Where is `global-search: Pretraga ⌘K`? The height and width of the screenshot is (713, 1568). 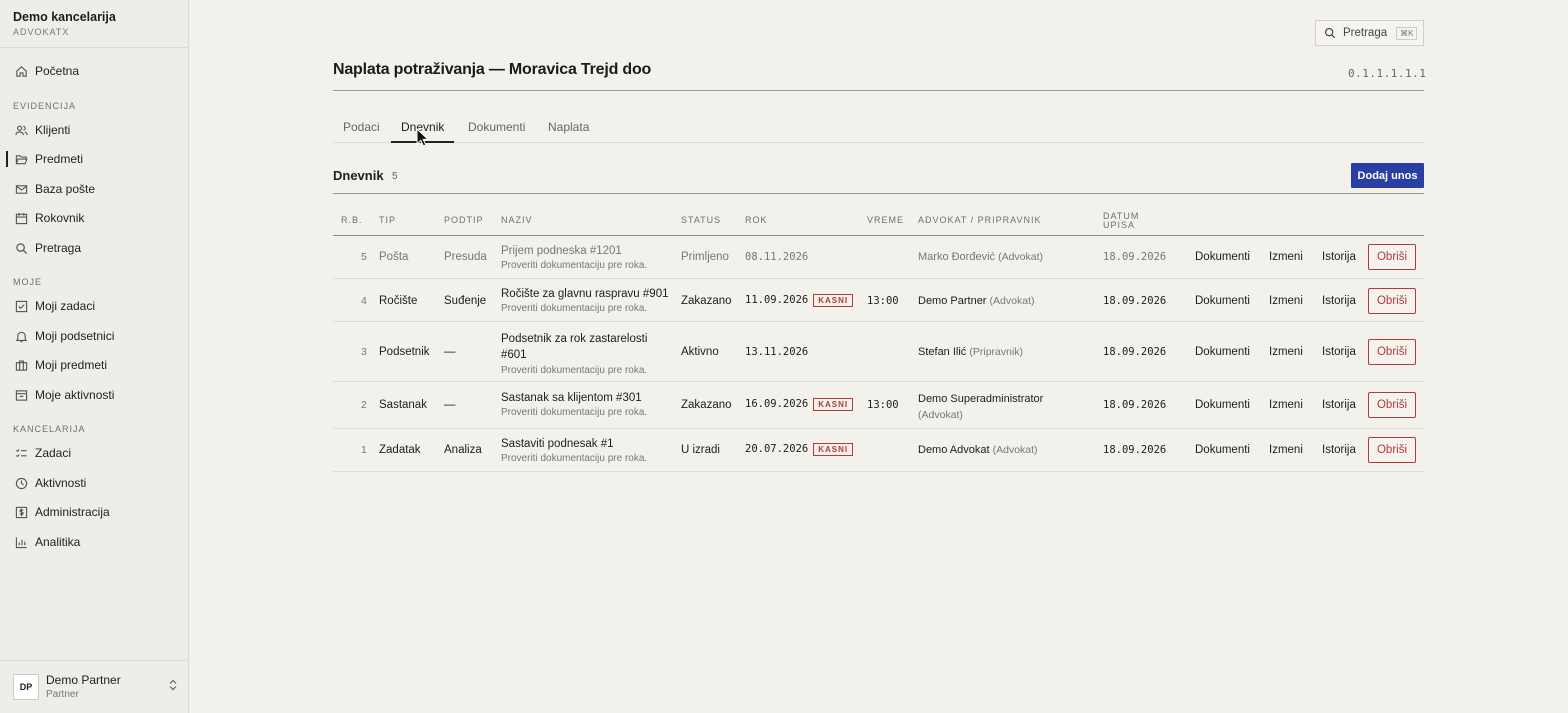
global-search: Pretraga ⌘K is located at coordinates (1369, 33).